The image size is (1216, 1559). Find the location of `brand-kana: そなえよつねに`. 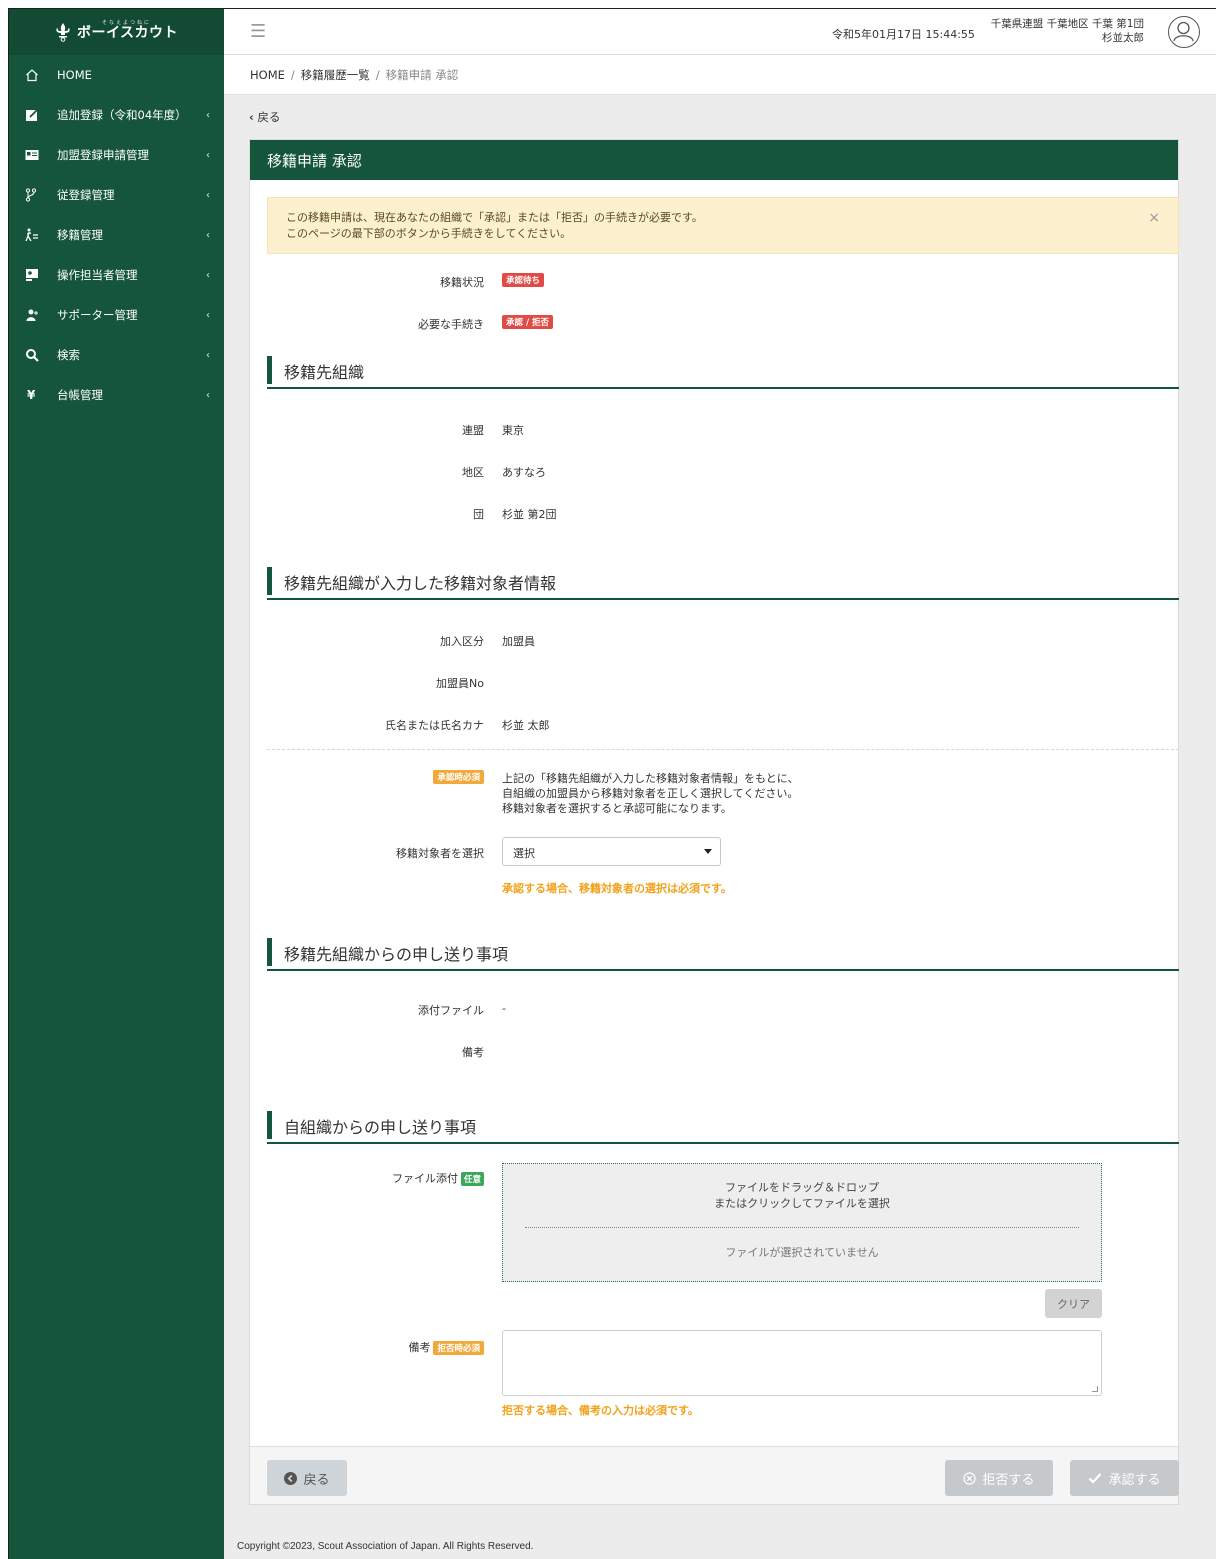

brand-kana: そなえよつねに is located at coordinates (127, 23).